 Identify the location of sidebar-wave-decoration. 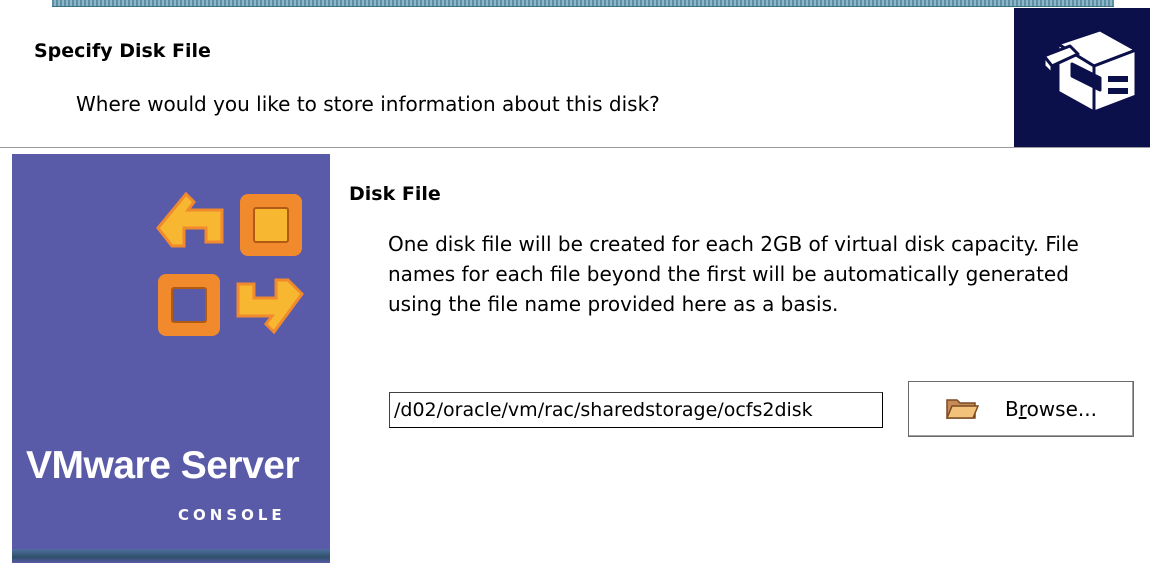
(171, 556).